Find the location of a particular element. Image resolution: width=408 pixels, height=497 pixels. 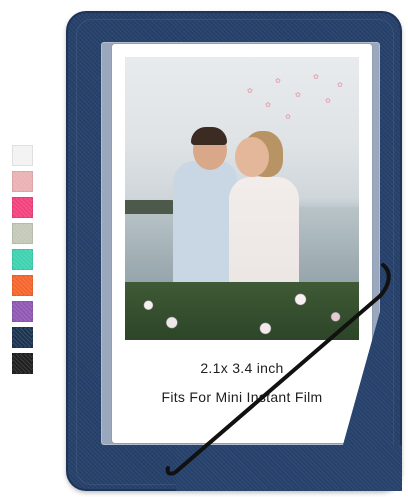

bride-head is located at coordinates (252, 157).